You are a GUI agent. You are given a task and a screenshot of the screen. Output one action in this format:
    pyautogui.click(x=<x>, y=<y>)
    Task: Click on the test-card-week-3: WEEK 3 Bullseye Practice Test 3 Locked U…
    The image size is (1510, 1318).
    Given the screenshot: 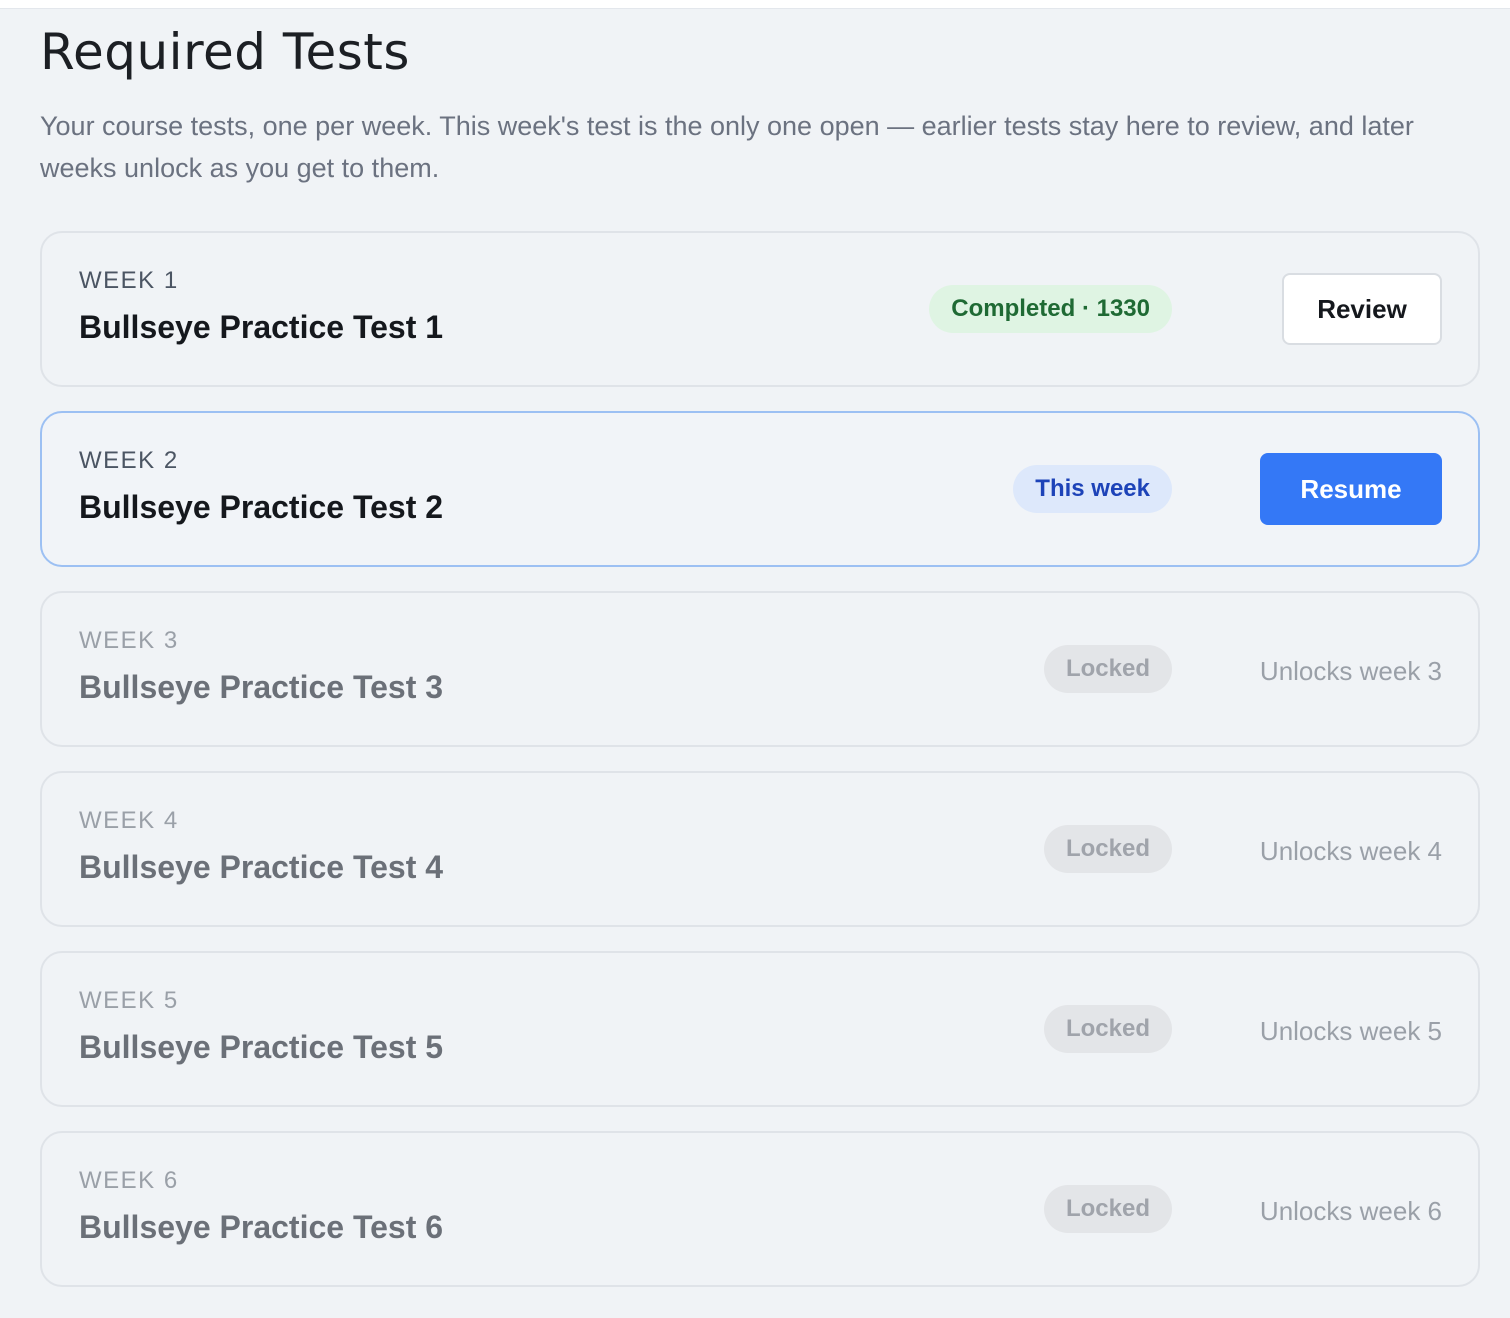 What is the action you would take?
    pyautogui.click(x=760, y=669)
    